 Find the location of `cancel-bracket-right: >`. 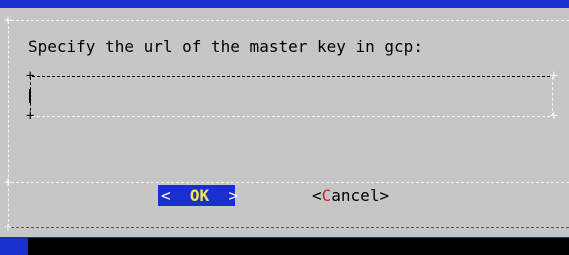

cancel-bracket-right: > is located at coordinates (384, 195).